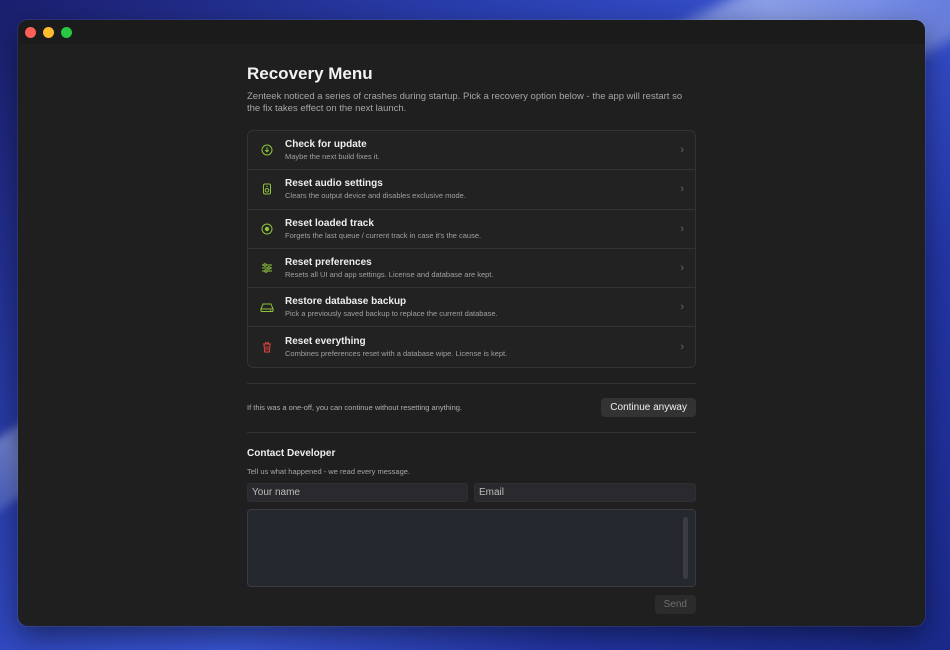  I want to click on option-title: Reset everything, so click(325, 342).